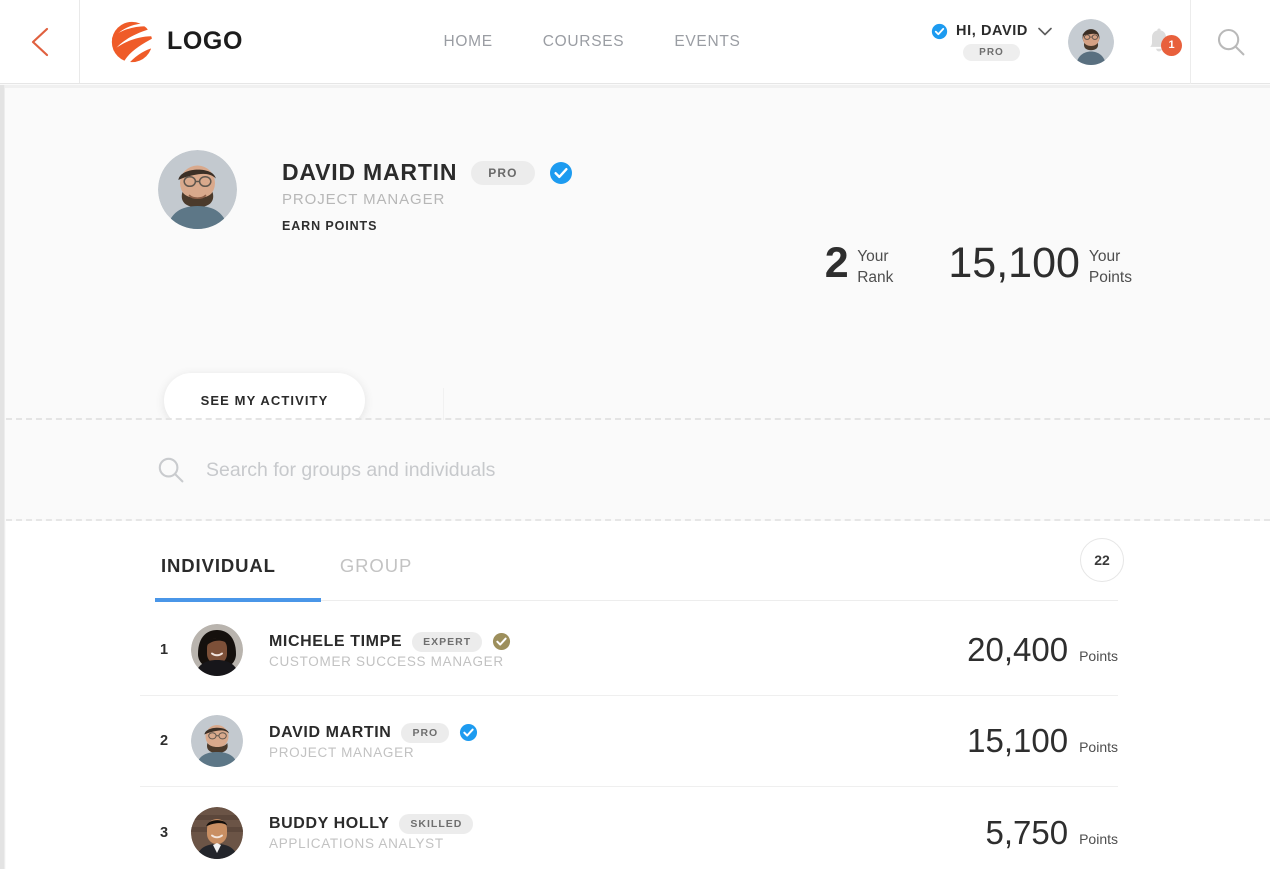 The width and height of the screenshot is (1270, 869). What do you see at coordinates (1027, 832) in the screenshot?
I see `row-points-value: 5,750` at bounding box center [1027, 832].